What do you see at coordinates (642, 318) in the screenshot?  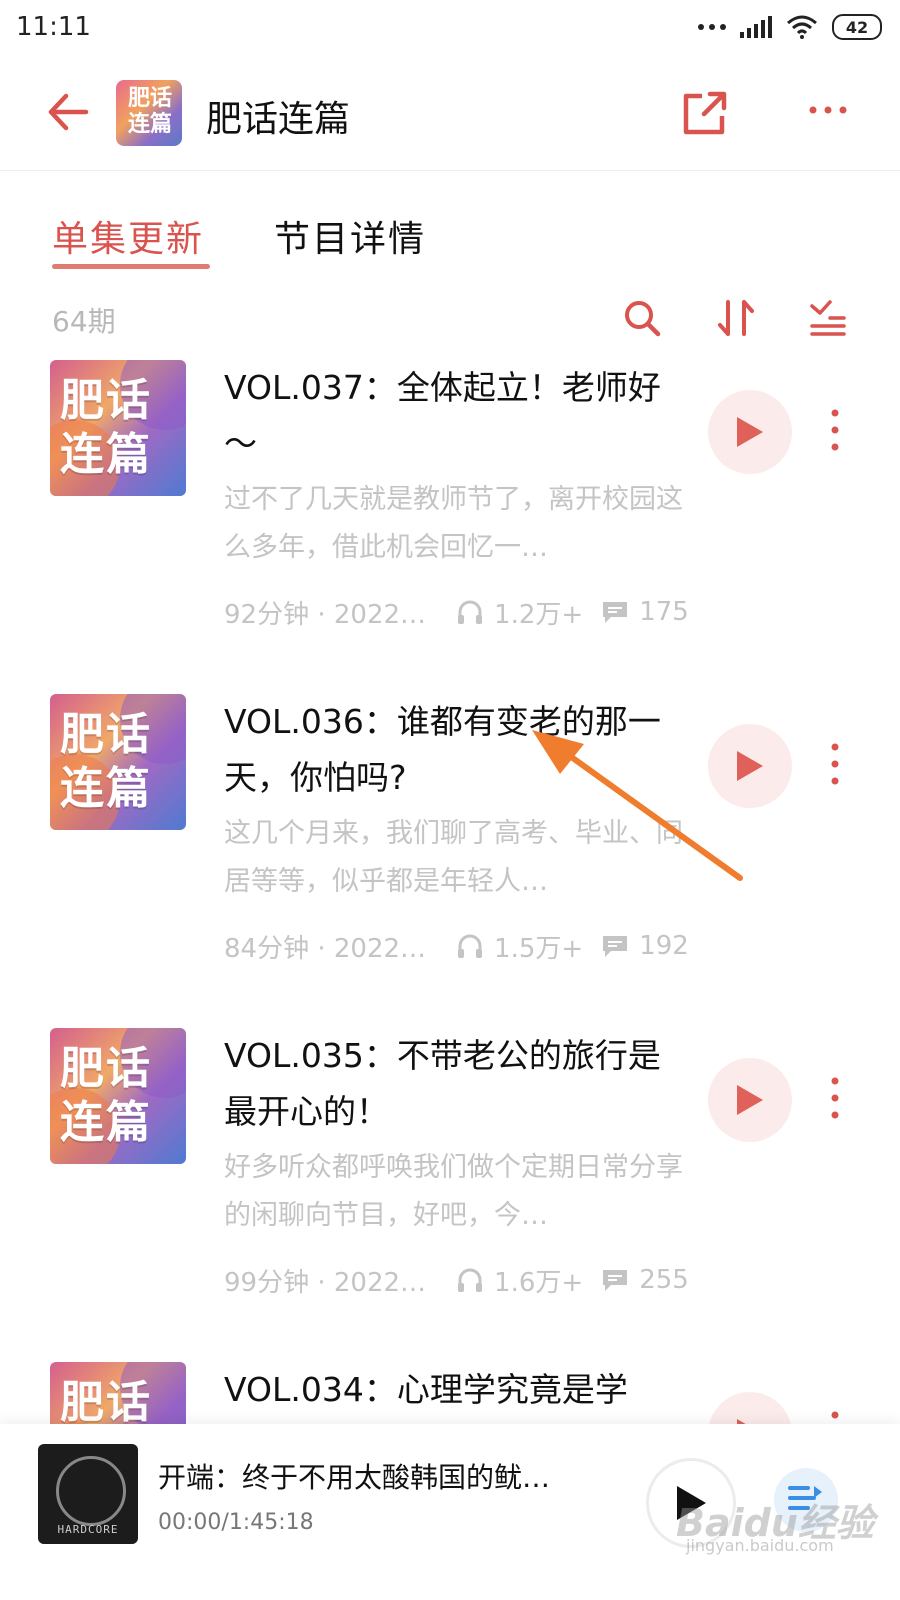 I see `search-icon` at bounding box center [642, 318].